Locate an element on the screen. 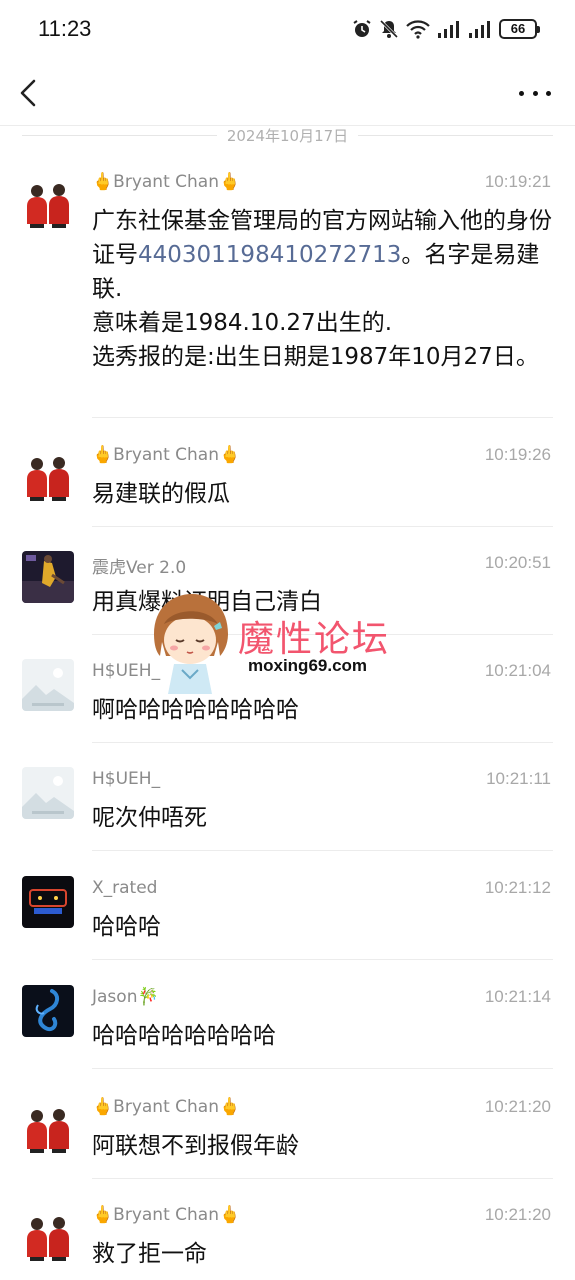 The image size is (575, 1280). message-line: 意味着是1984.10.27出生的. is located at coordinates (242, 323).